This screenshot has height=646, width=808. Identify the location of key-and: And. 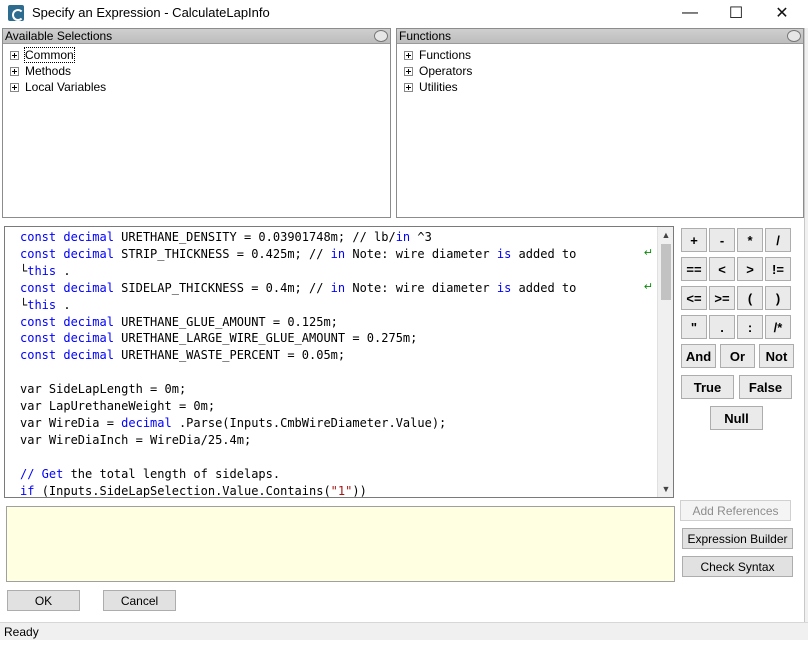
(698, 356).